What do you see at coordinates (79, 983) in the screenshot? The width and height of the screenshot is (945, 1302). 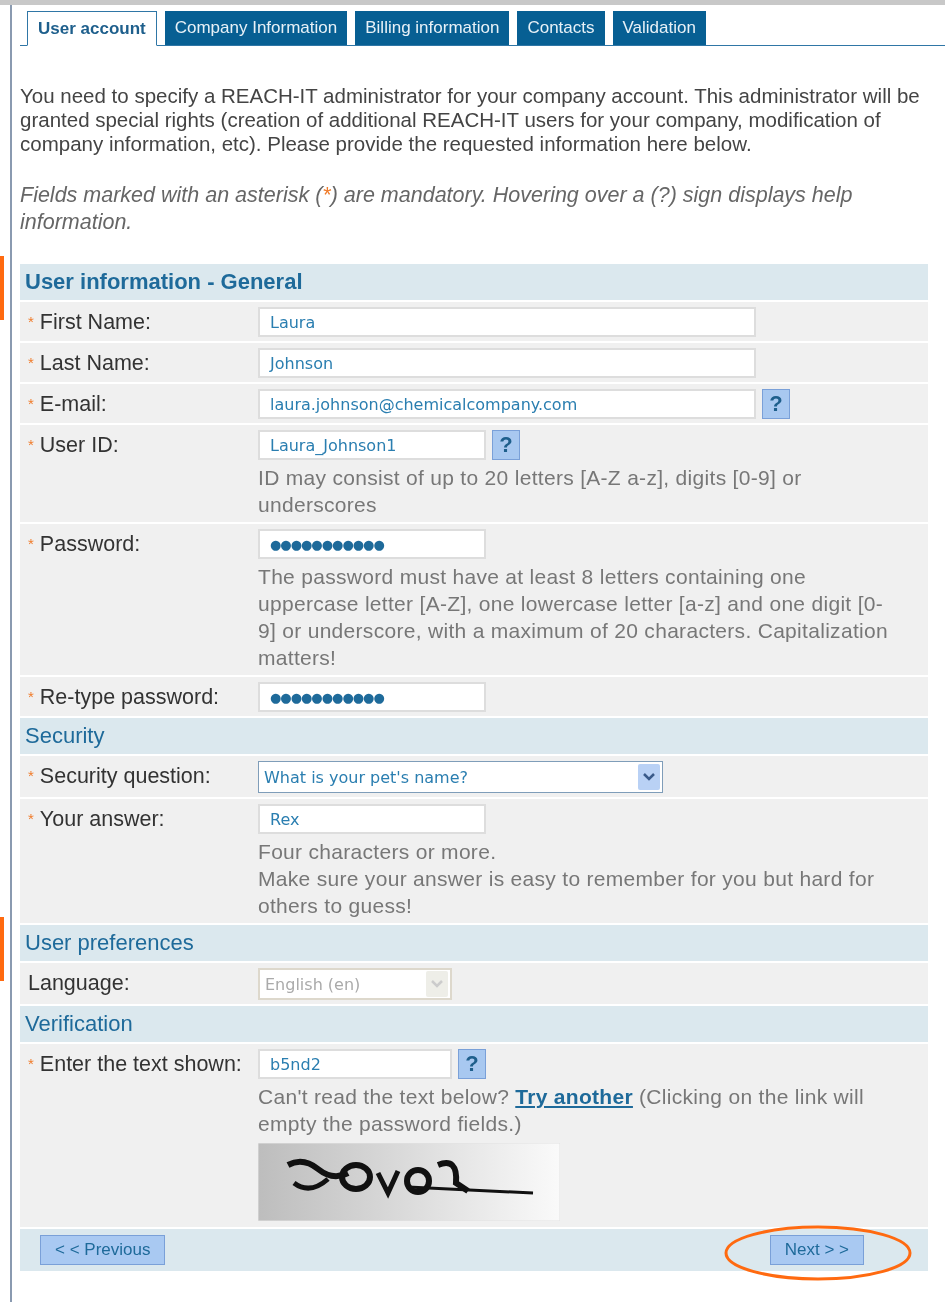 I see `field-label: Language:` at bounding box center [79, 983].